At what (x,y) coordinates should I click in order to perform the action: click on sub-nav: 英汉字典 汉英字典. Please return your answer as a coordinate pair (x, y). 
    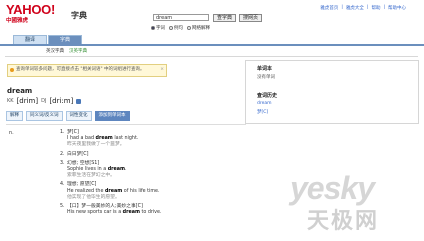
    Looking at the image, I should click on (66, 51).